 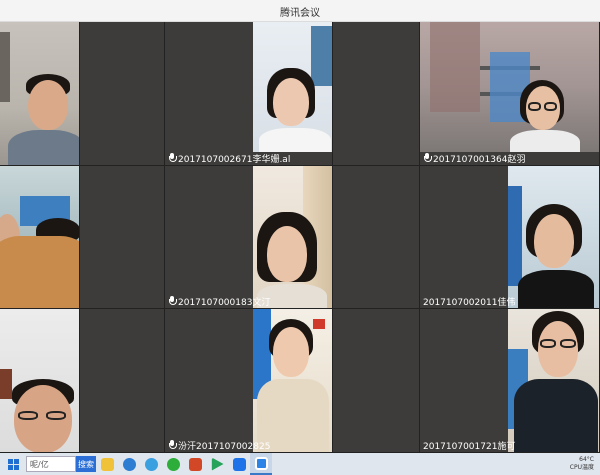 I want to click on participant-name: 汾汗2017107002825, so click(x=224, y=446).